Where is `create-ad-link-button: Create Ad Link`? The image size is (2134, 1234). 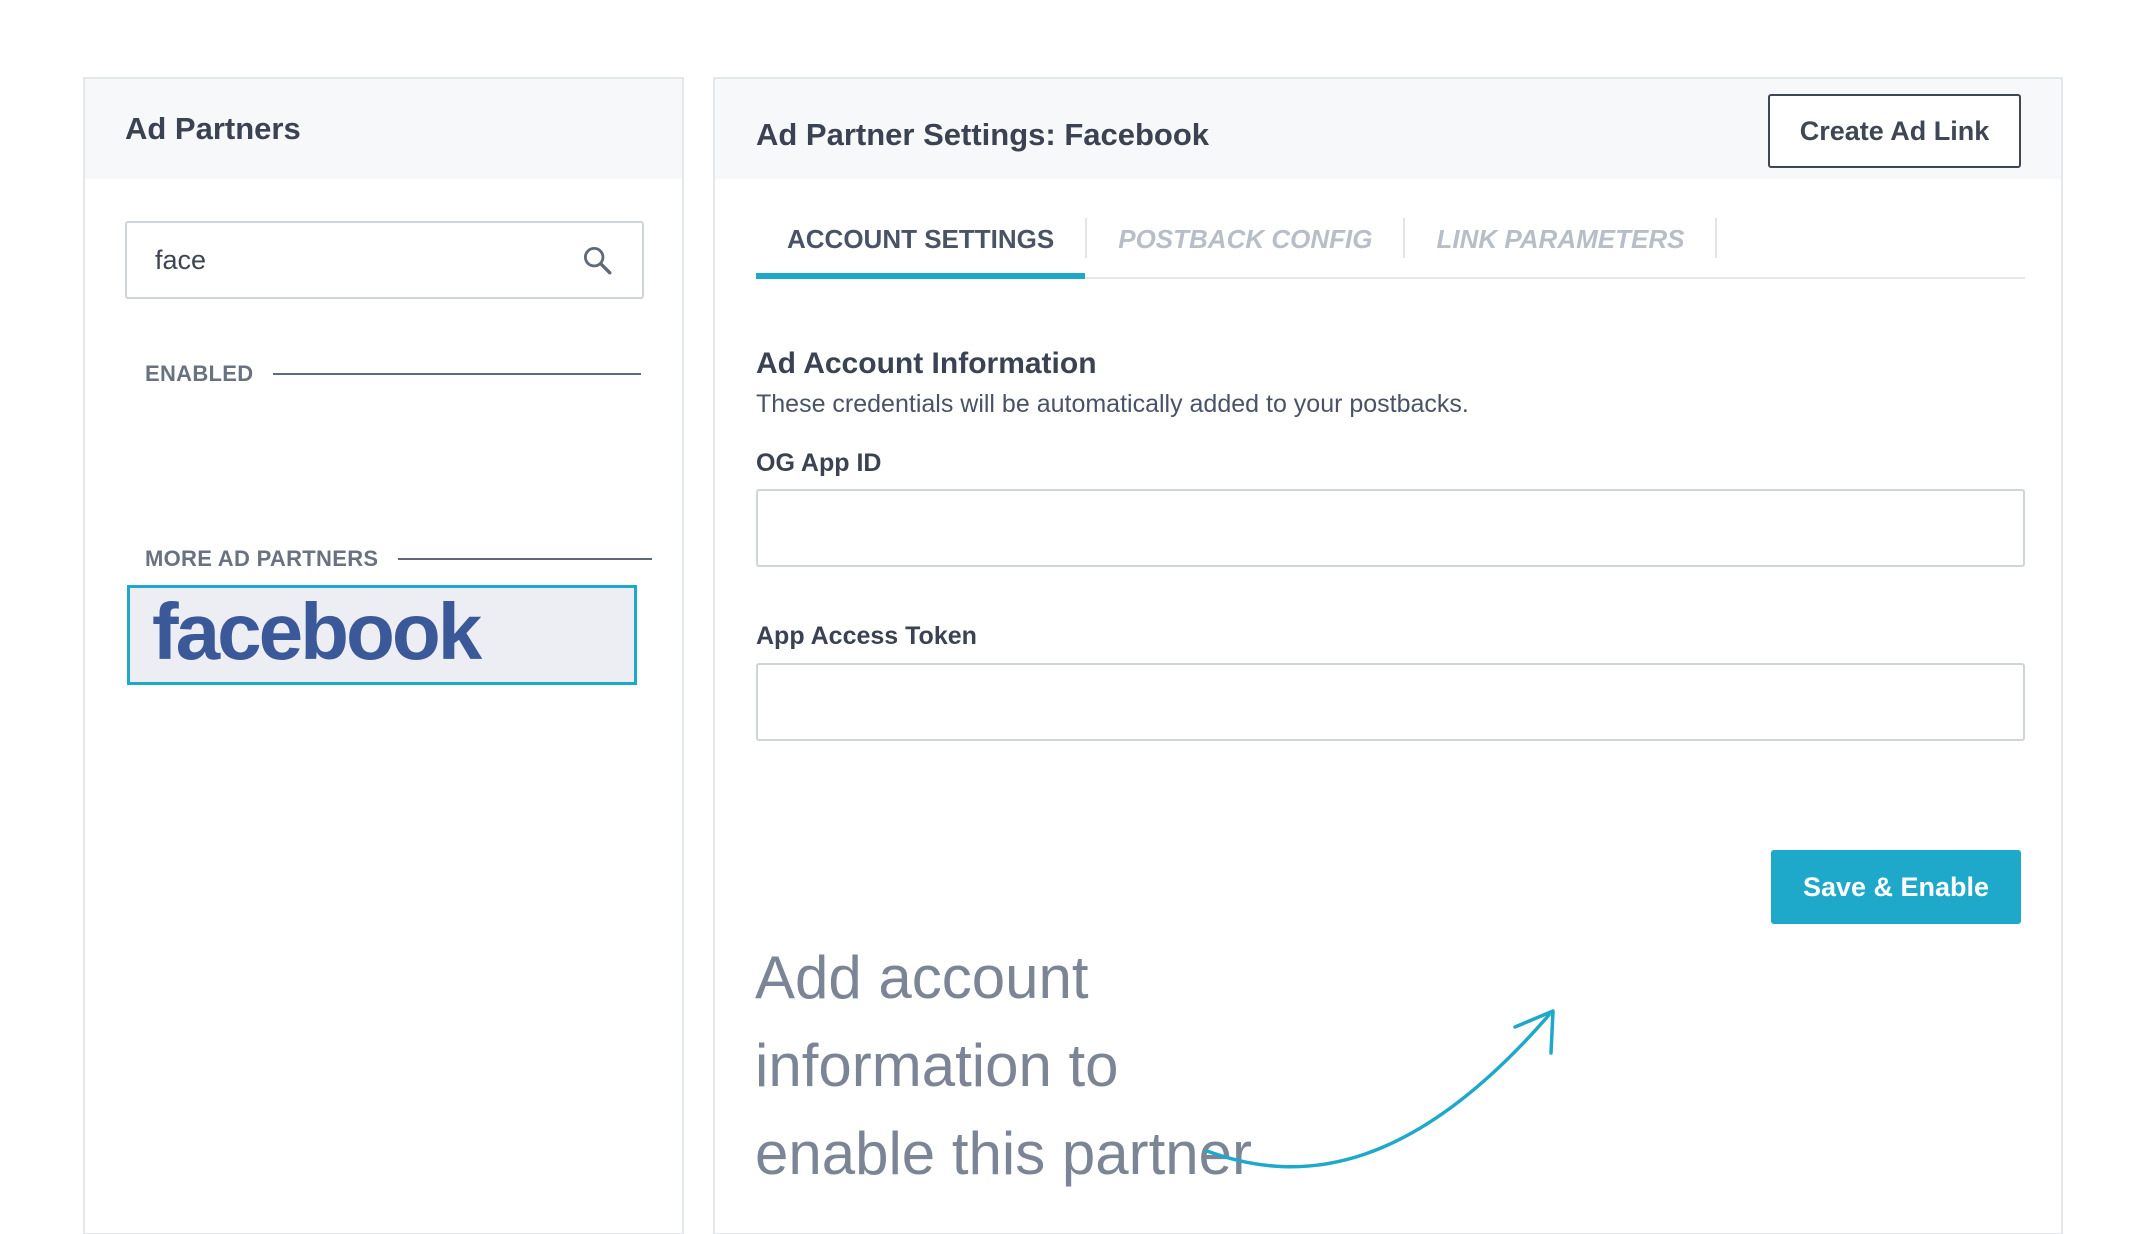
create-ad-link-button: Create Ad Link is located at coordinates (1894, 131).